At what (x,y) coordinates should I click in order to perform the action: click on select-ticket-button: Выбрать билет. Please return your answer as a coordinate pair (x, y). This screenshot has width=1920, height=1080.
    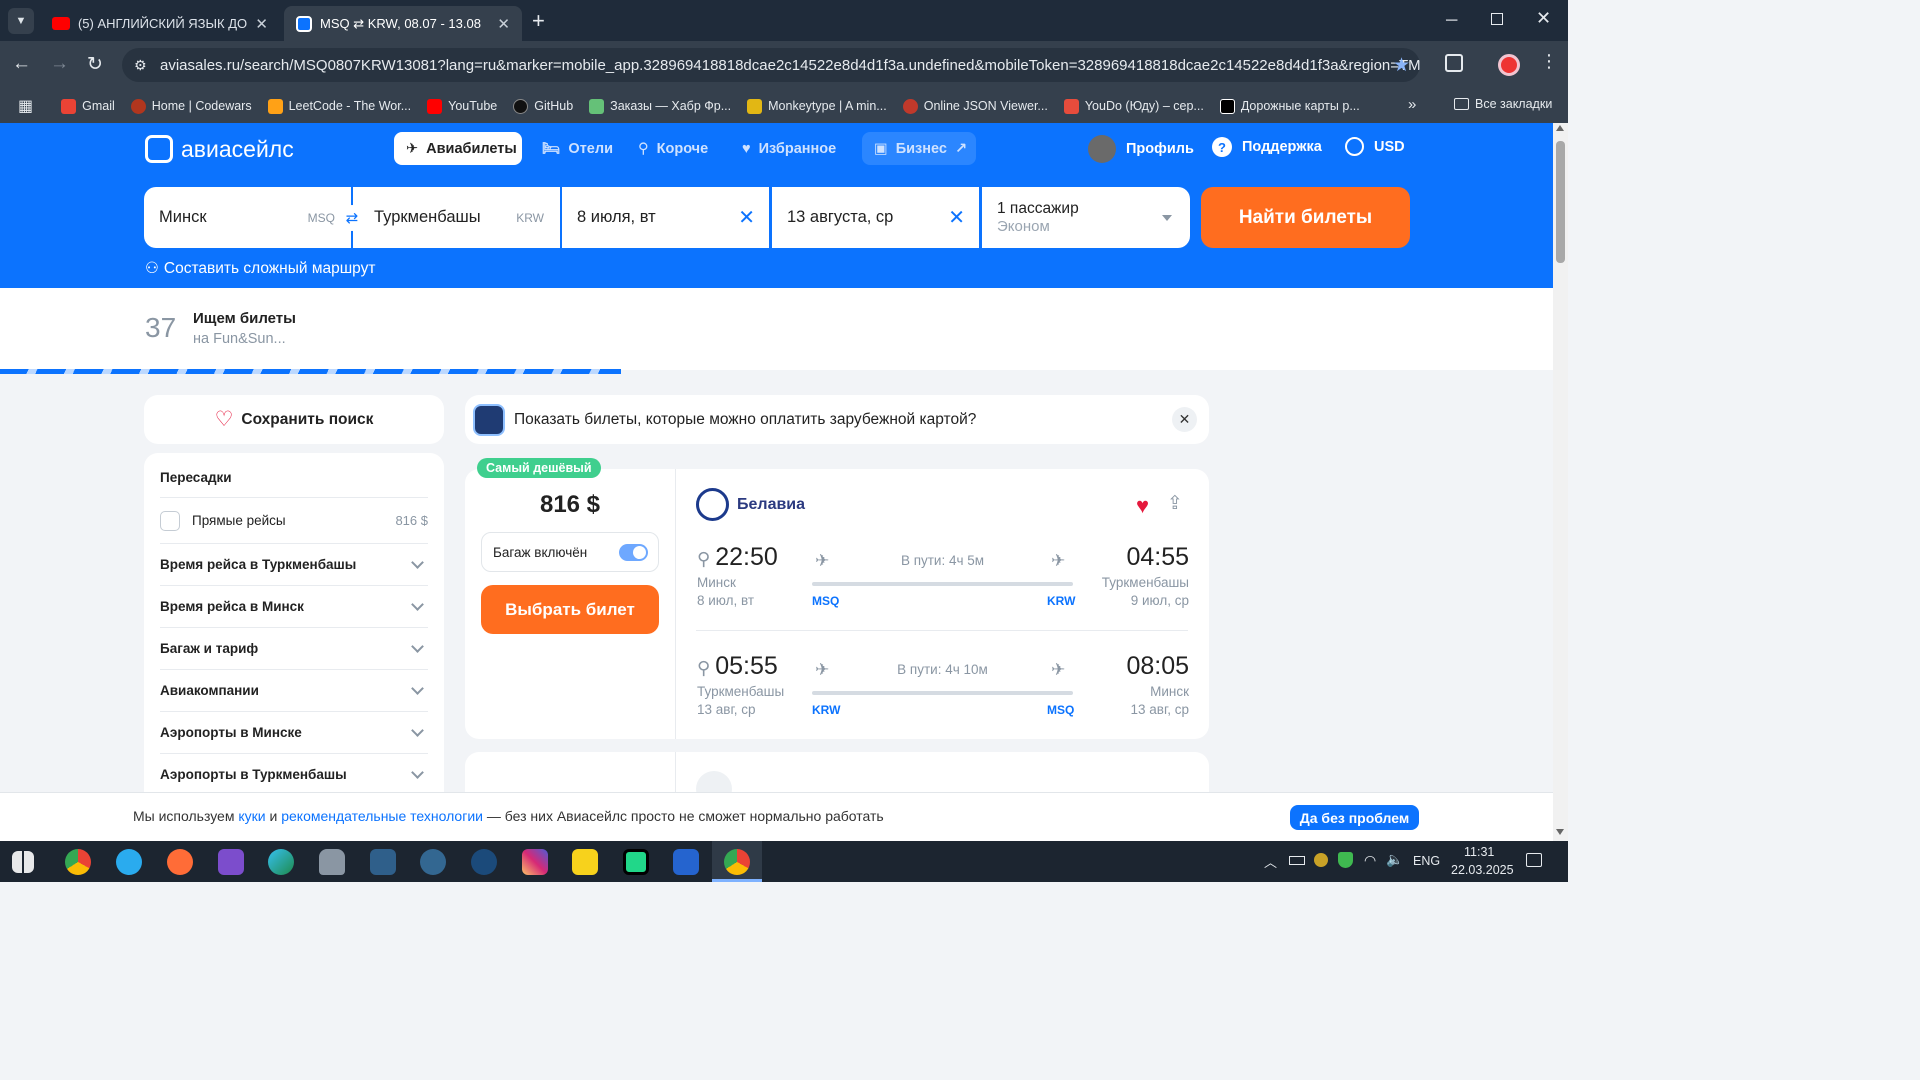
    Looking at the image, I should click on (570, 609).